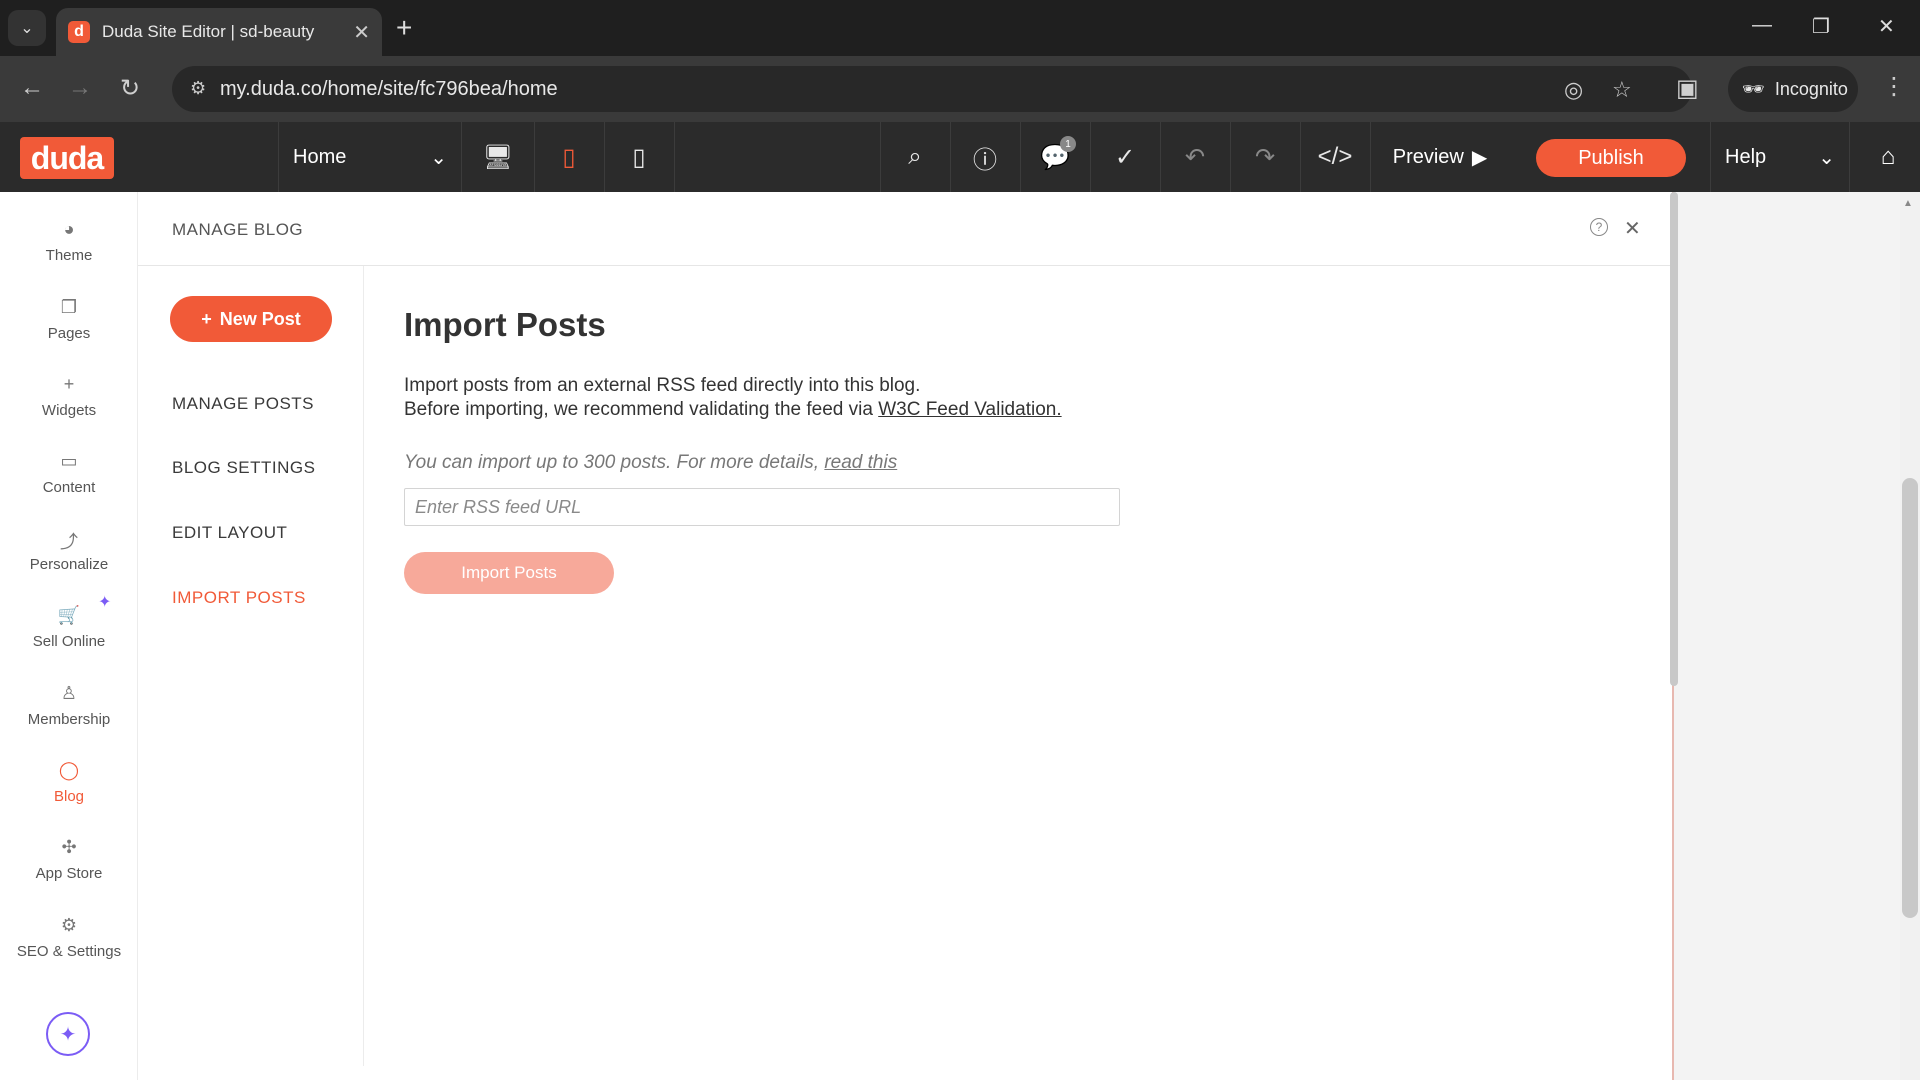 The height and width of the screenshot is (1080, 1920). I want to click on incognito-label: Incognito, so click(1811, 88).